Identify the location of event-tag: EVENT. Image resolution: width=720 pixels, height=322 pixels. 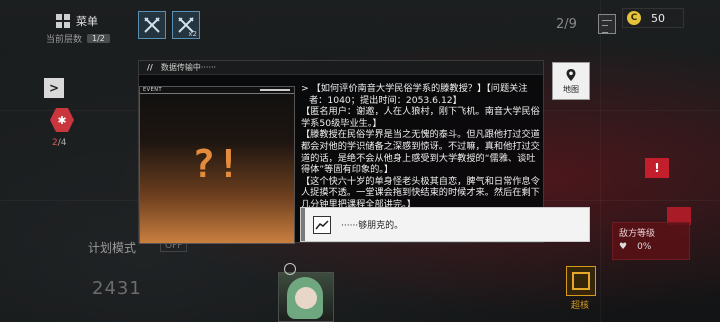
(217, 90).